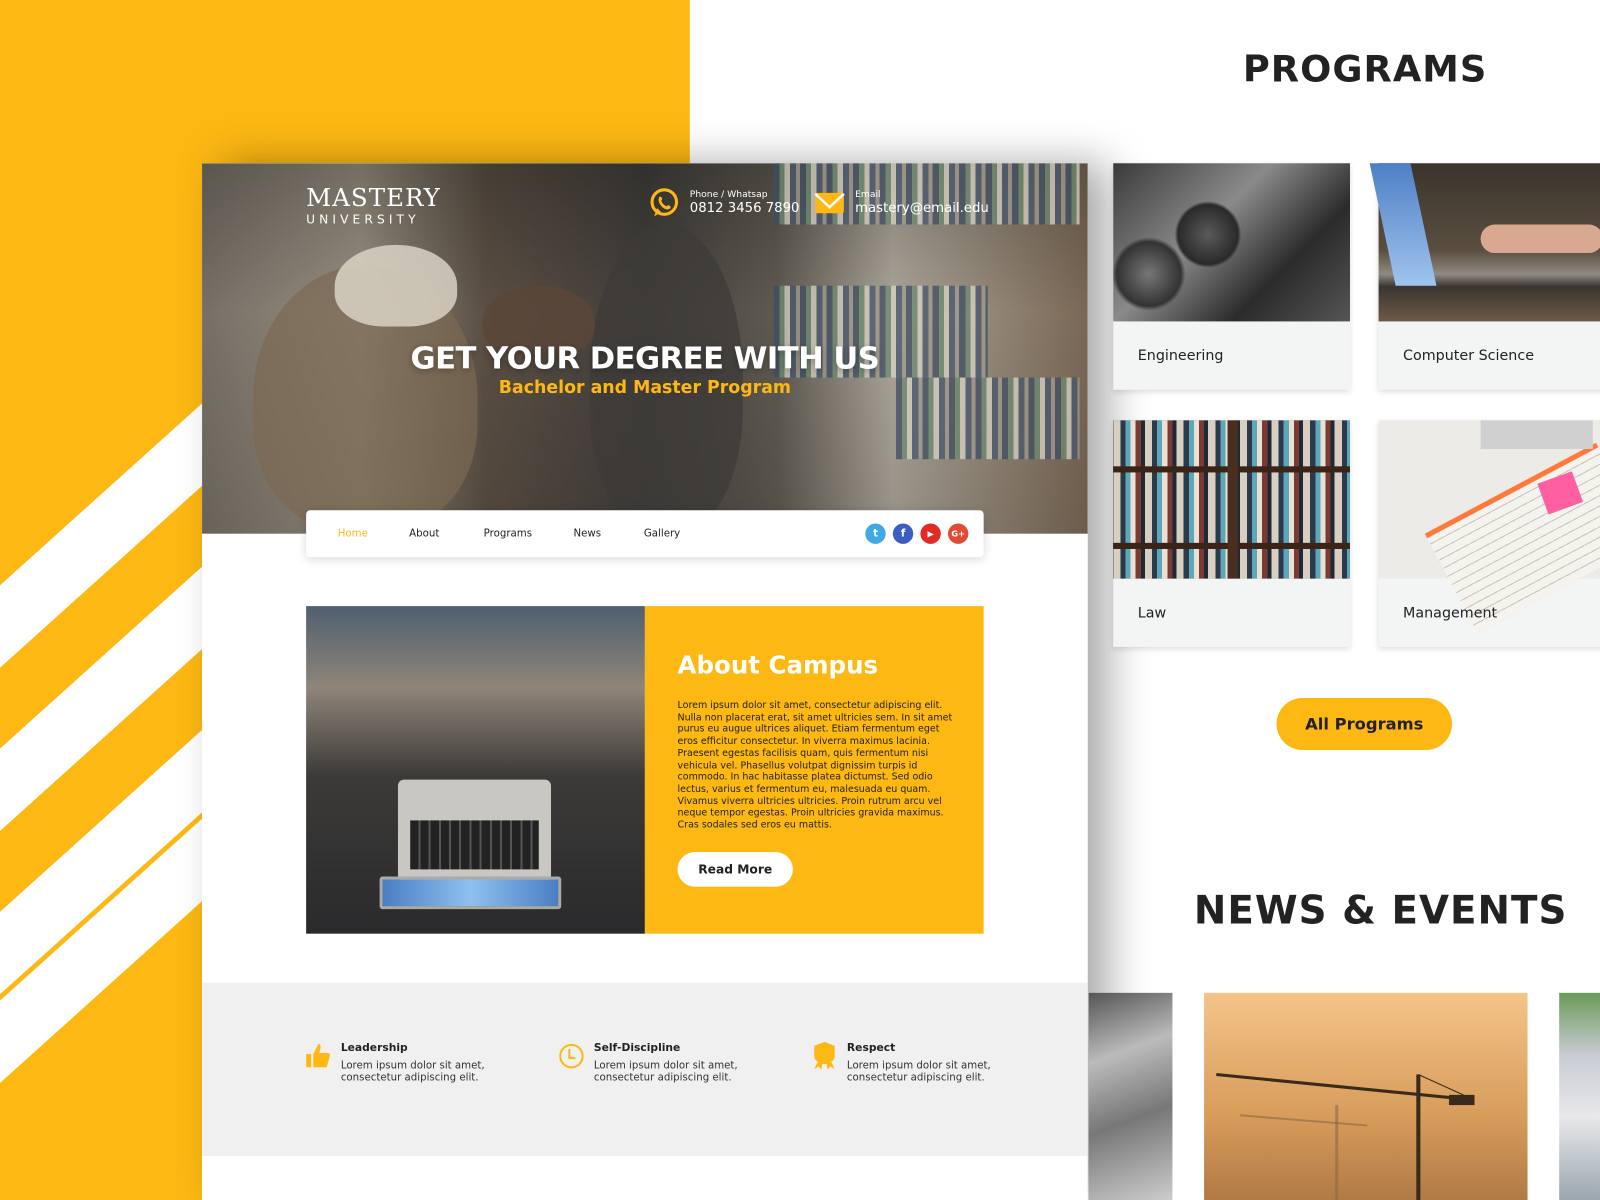  What do you see at coordinates (1231, 242) in the screenshot?
I see `engineering-image` at bounding box center [1231, 242].